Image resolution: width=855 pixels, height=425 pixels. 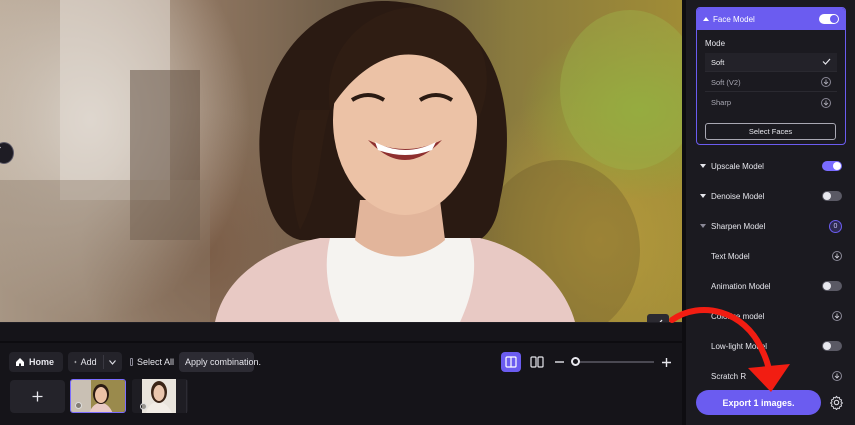 I want to click on animation-model-toggle, so click(x=832, y=286).